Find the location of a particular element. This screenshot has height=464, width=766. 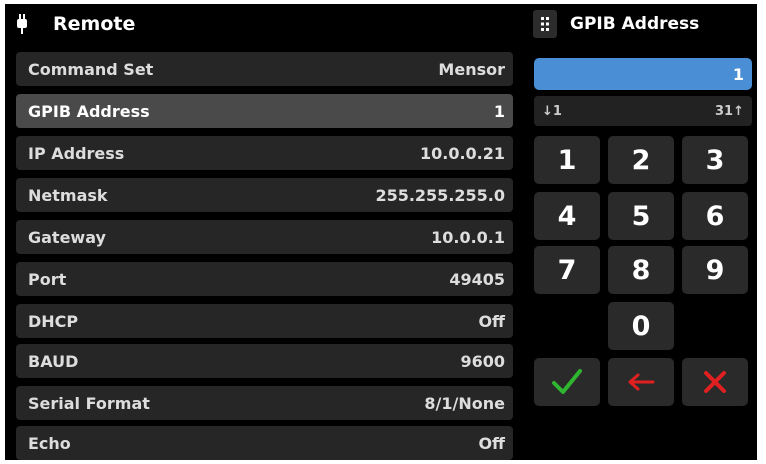

setting-row-serial-format: Serial Format 8/1/None is located at coordinates (264, 403).